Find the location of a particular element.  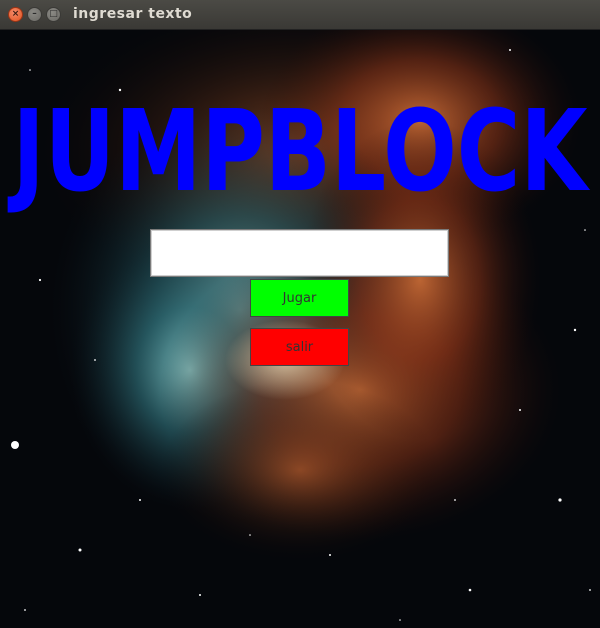

name-input is located at coordinates (299, 253).